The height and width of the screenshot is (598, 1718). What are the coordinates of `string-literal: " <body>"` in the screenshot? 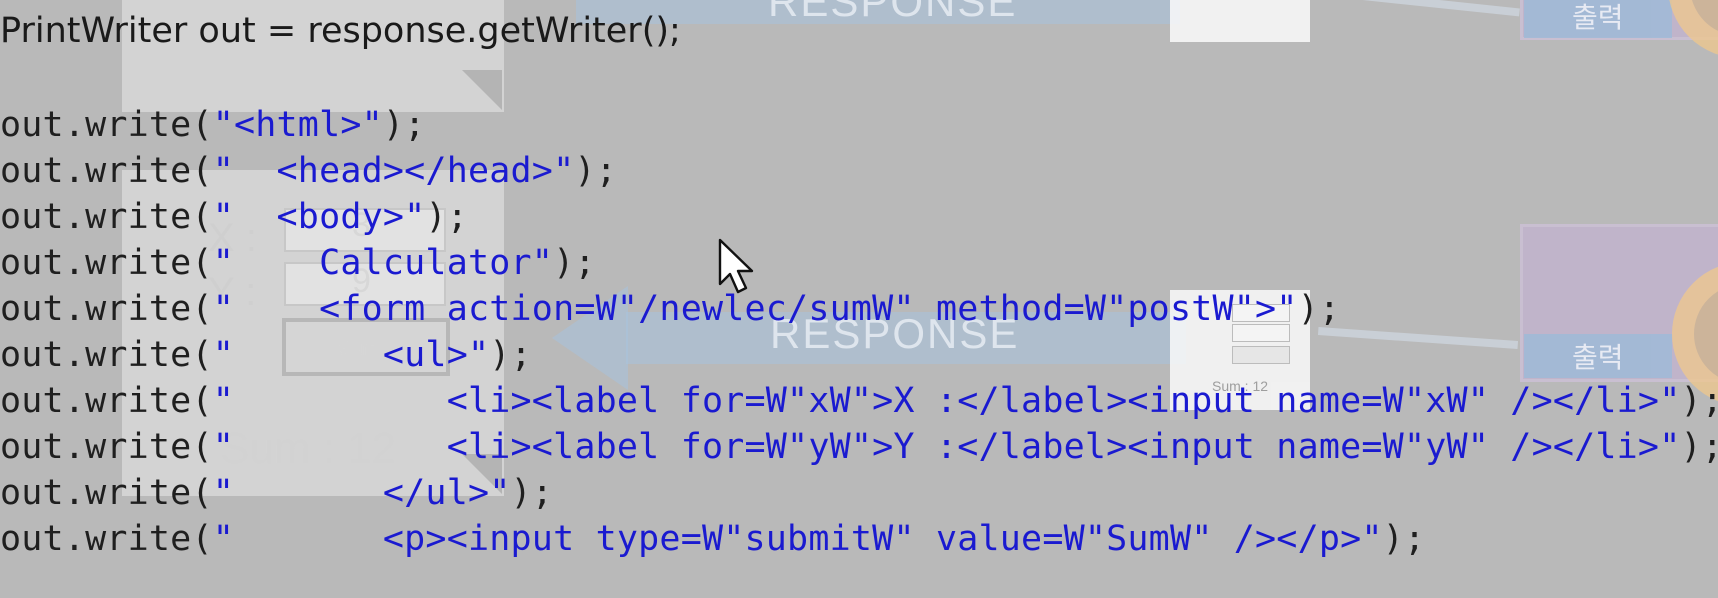 It's located at (319, 217).